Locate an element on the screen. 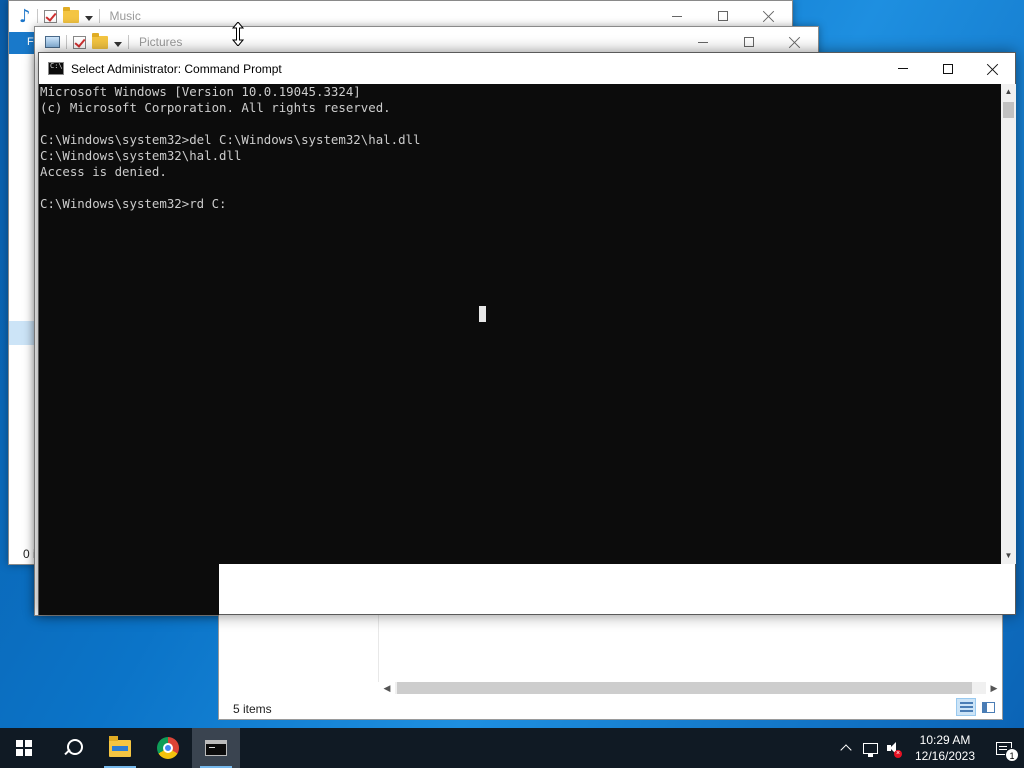 The height and width of the screenshot is (768, 1024). clock-time: 10:29 AM is located at coordinates (945, 740).